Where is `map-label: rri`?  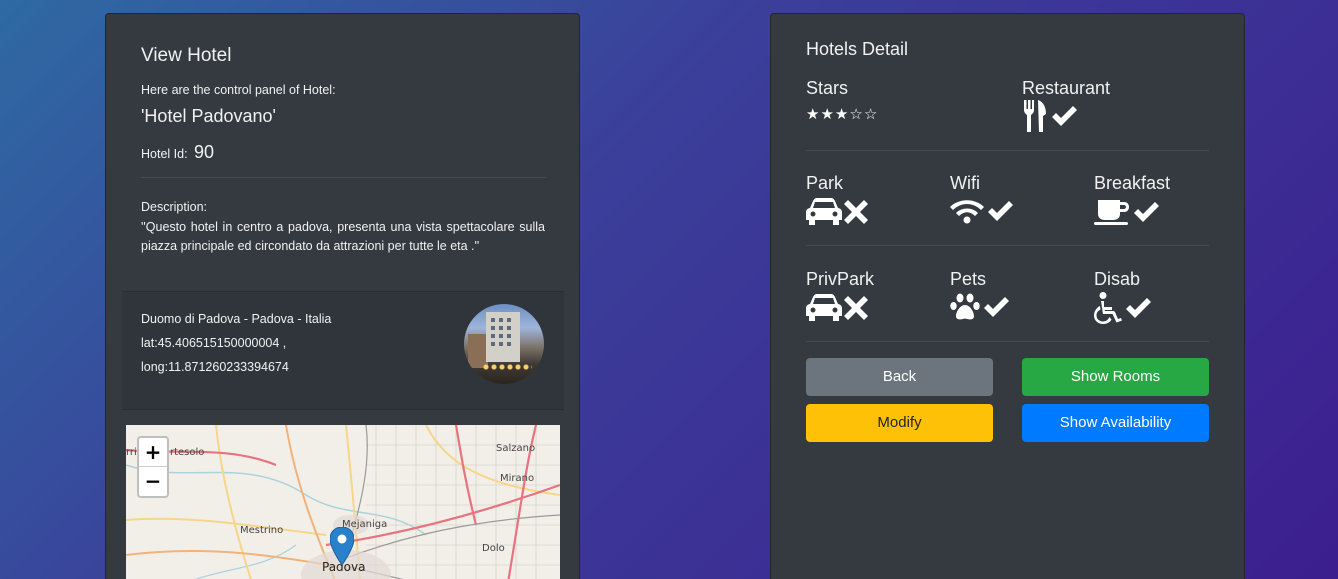
map-label: rri is located at coordinates (131, 452).